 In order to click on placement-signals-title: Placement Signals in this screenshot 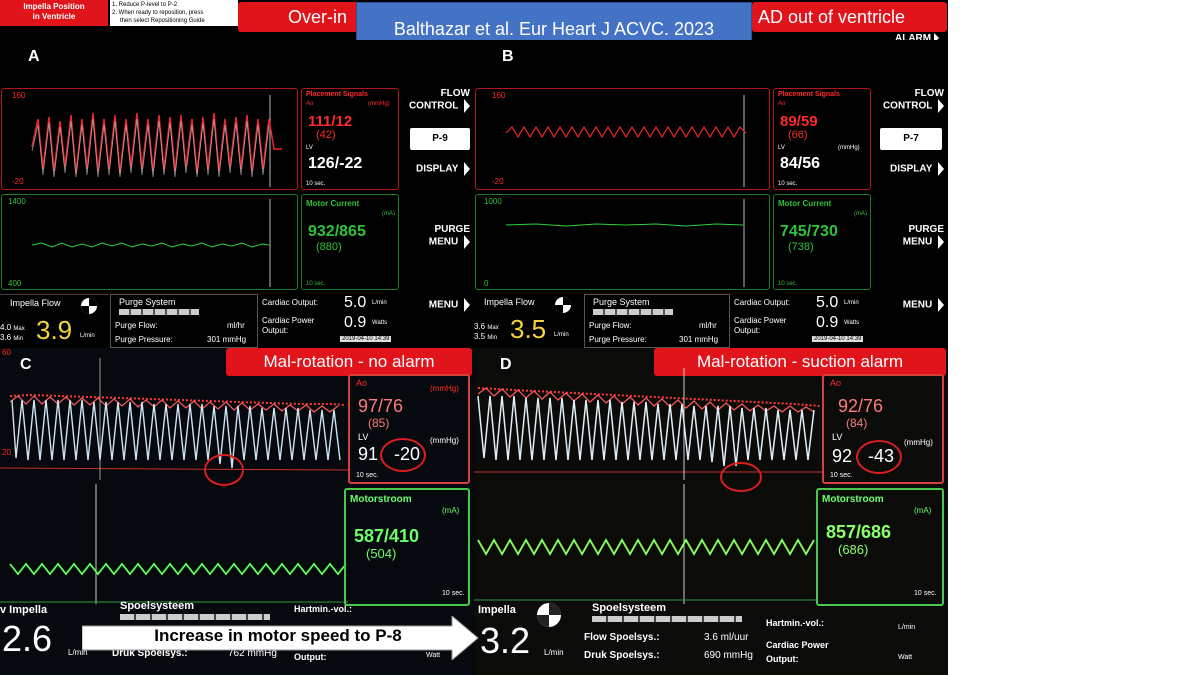, I will do `click(337, 94)`.